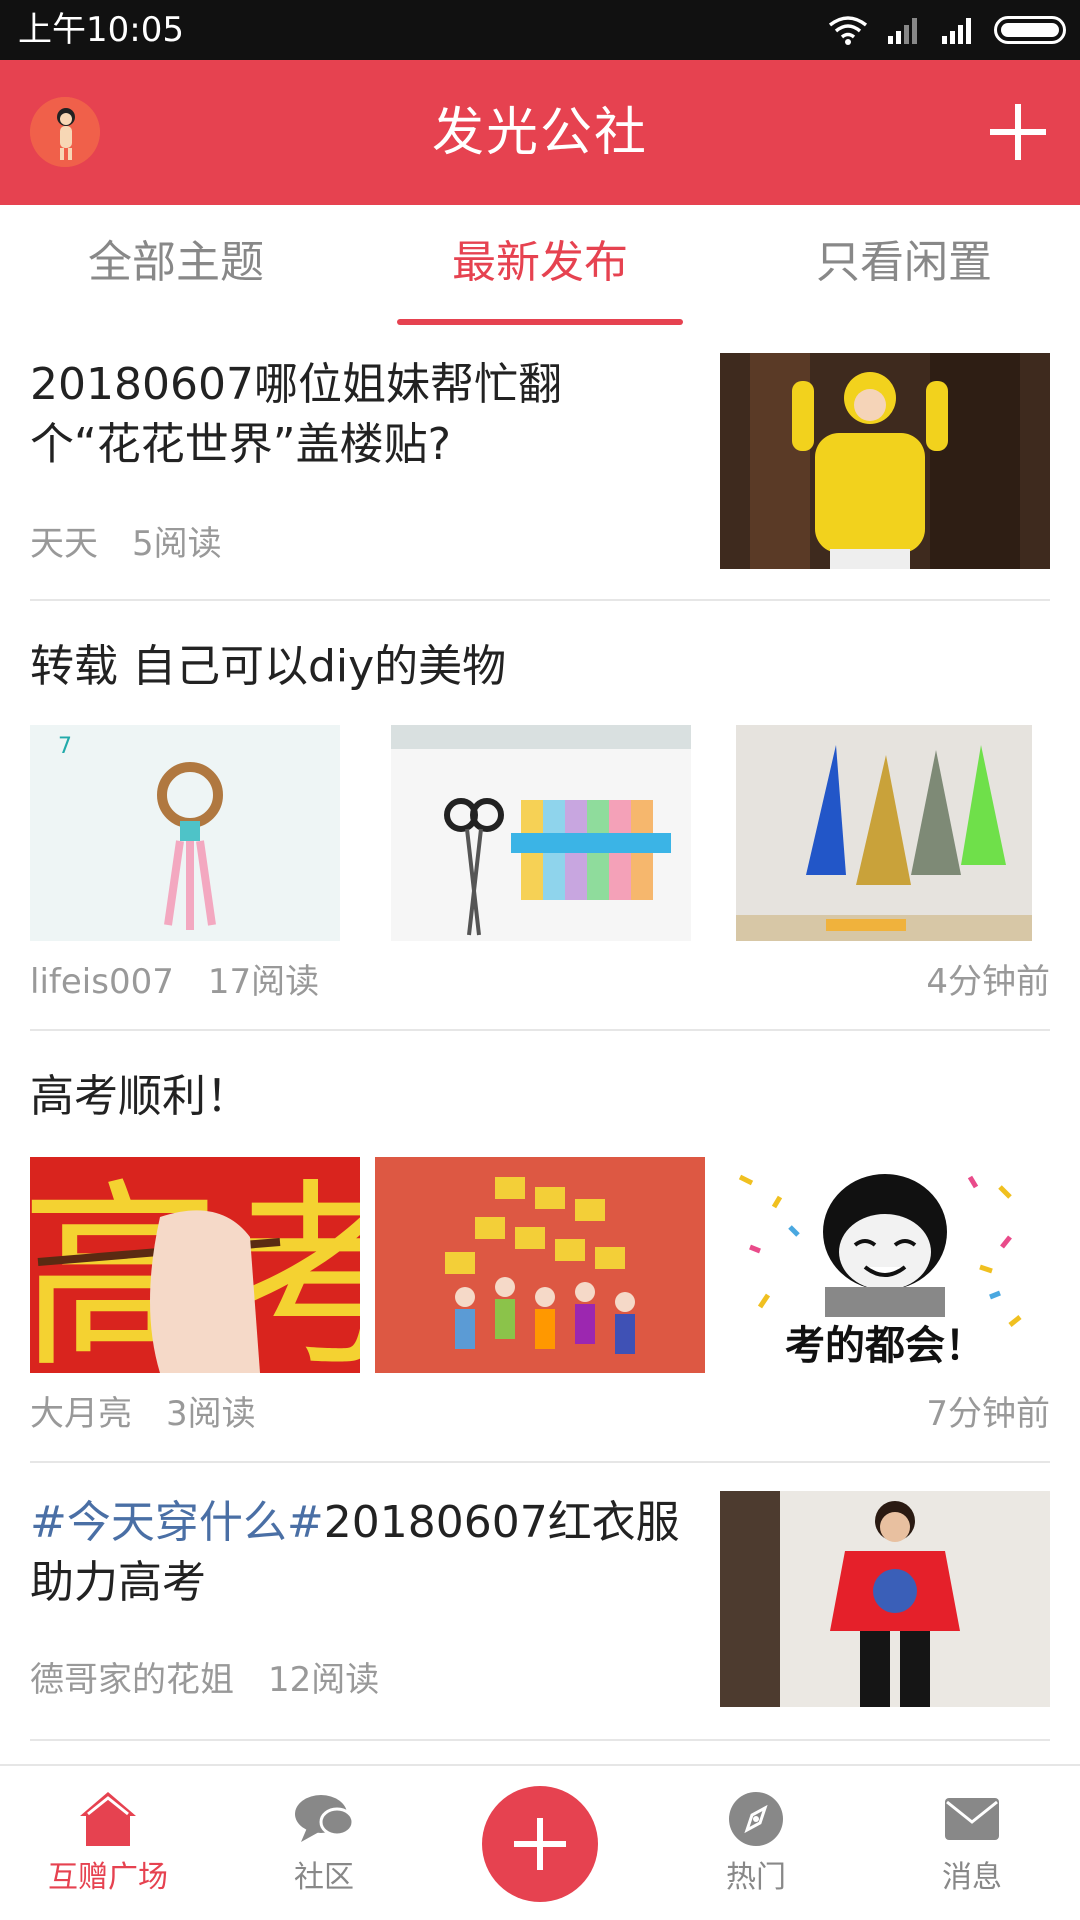 The width and height of the screenshot is (1080, 1920). Describe the element at coordinates (65, 746) in the screenshot. I see `svg-text: 7` at that location.